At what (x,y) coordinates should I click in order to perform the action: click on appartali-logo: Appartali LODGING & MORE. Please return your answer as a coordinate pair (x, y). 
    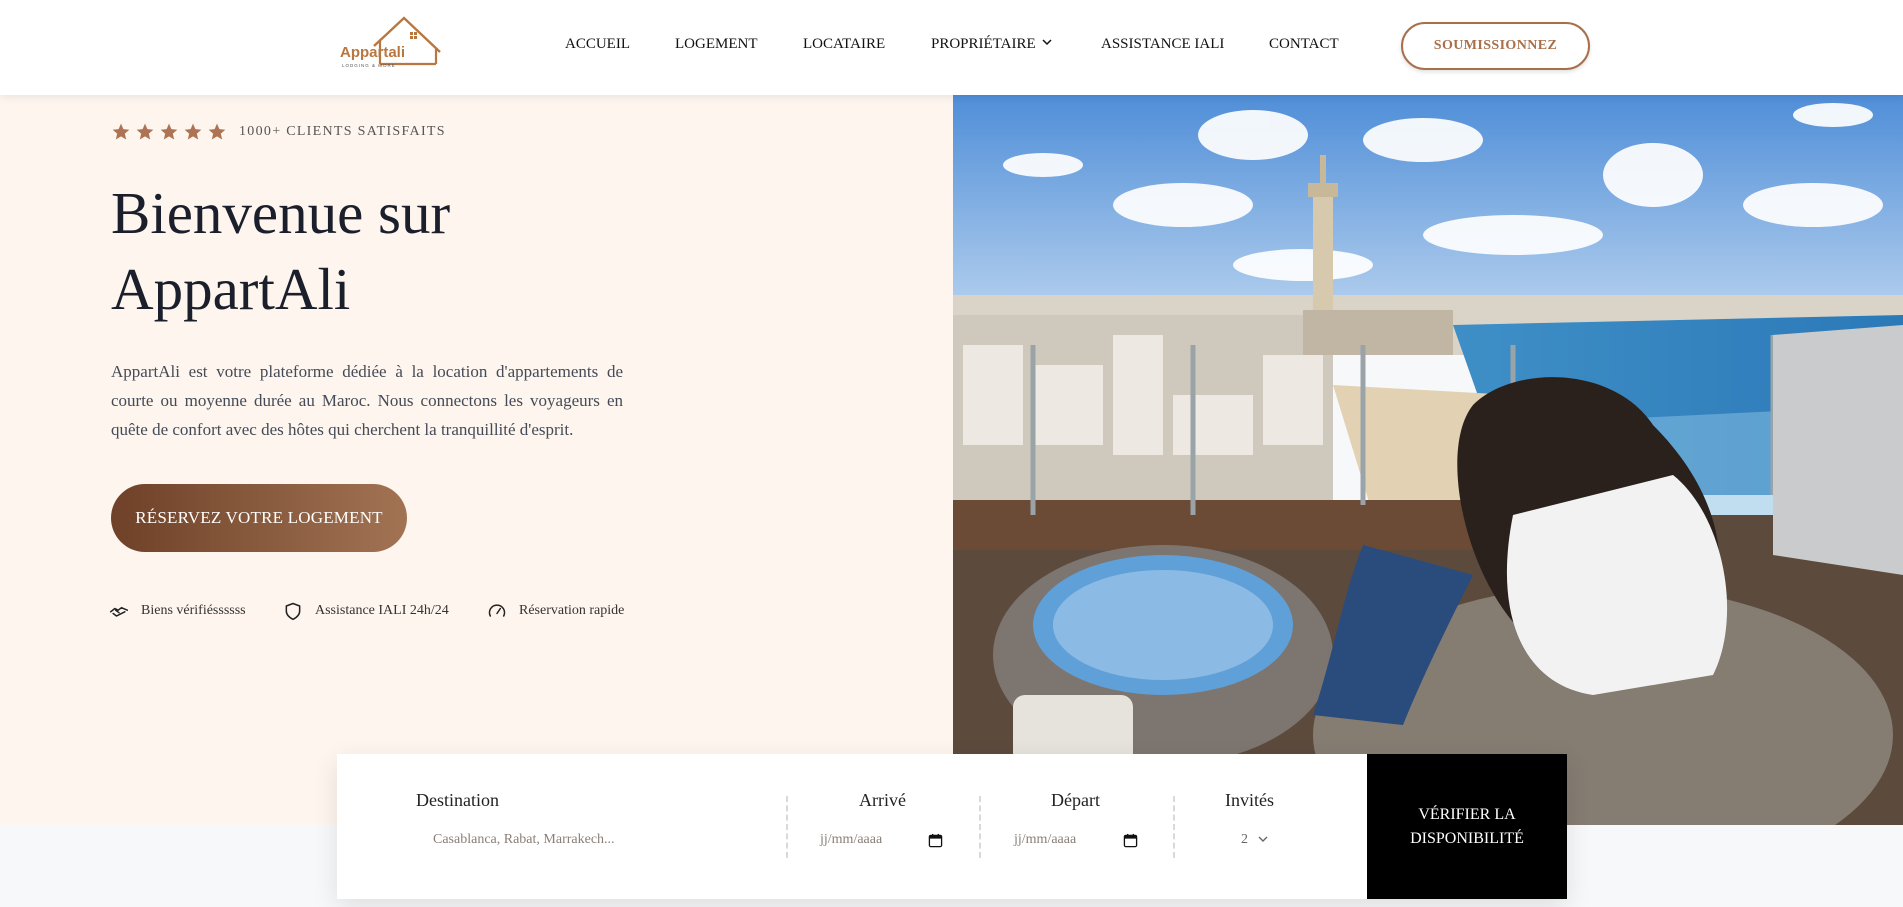
    Looking at the image, I should click on (391, 42).